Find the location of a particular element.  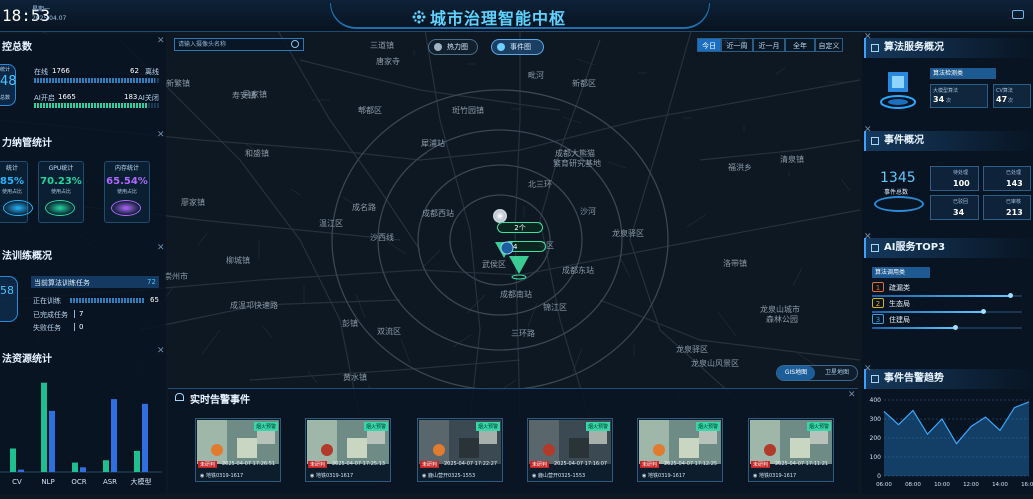

compute-card: 统计 85% 使用占比 is located at coordinates (16, 192).